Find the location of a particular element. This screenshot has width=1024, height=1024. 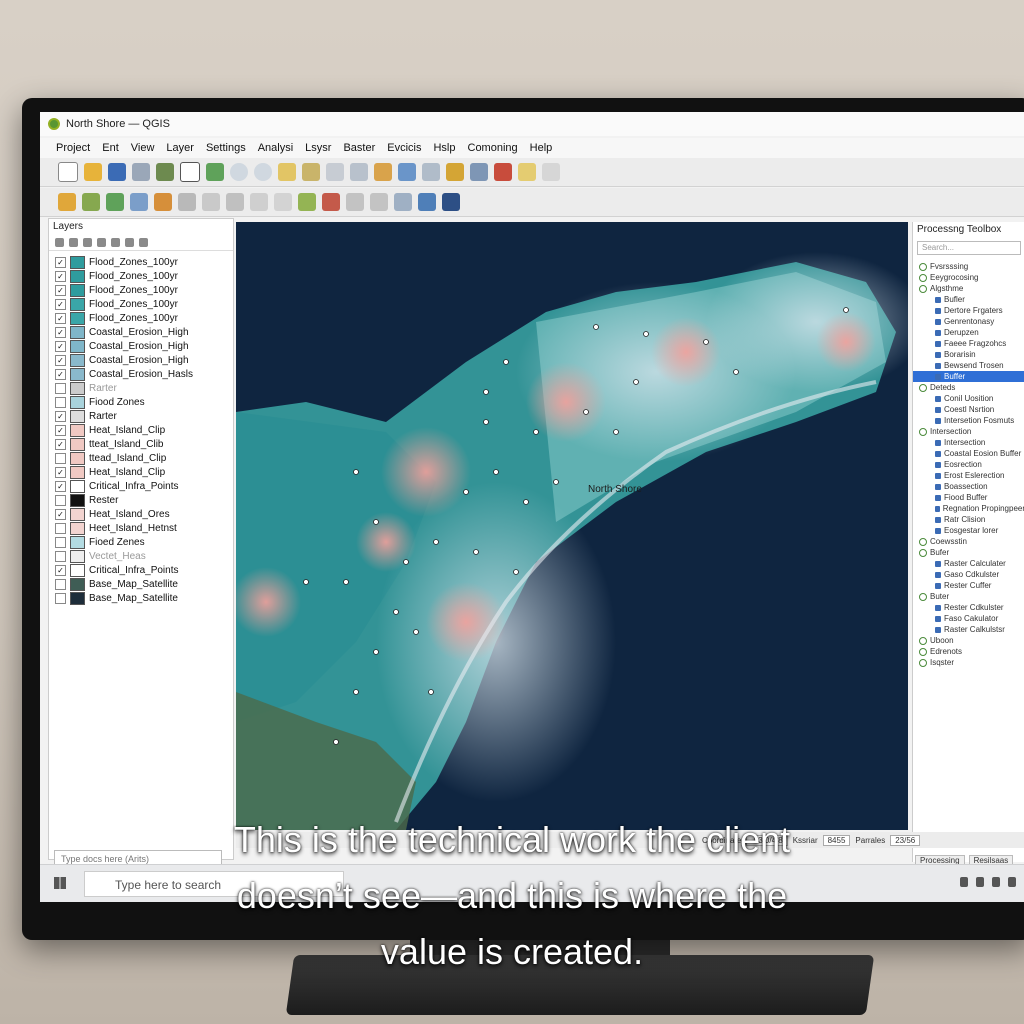

algorithm-item: Intersetion Fosmuts is located at coordinates (968, 420).